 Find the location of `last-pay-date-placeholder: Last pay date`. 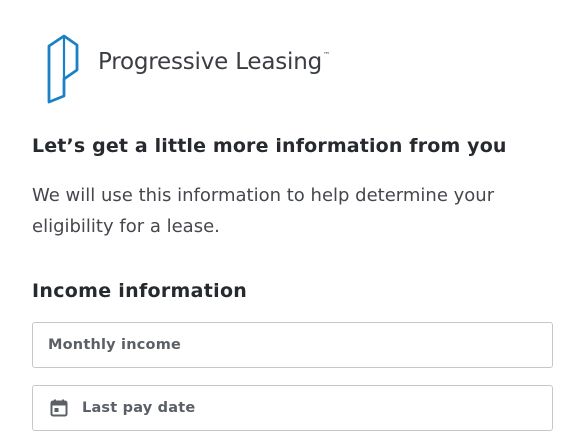

last-pay-date-placeholder: Last pay date is located at coordinates (139, 408).